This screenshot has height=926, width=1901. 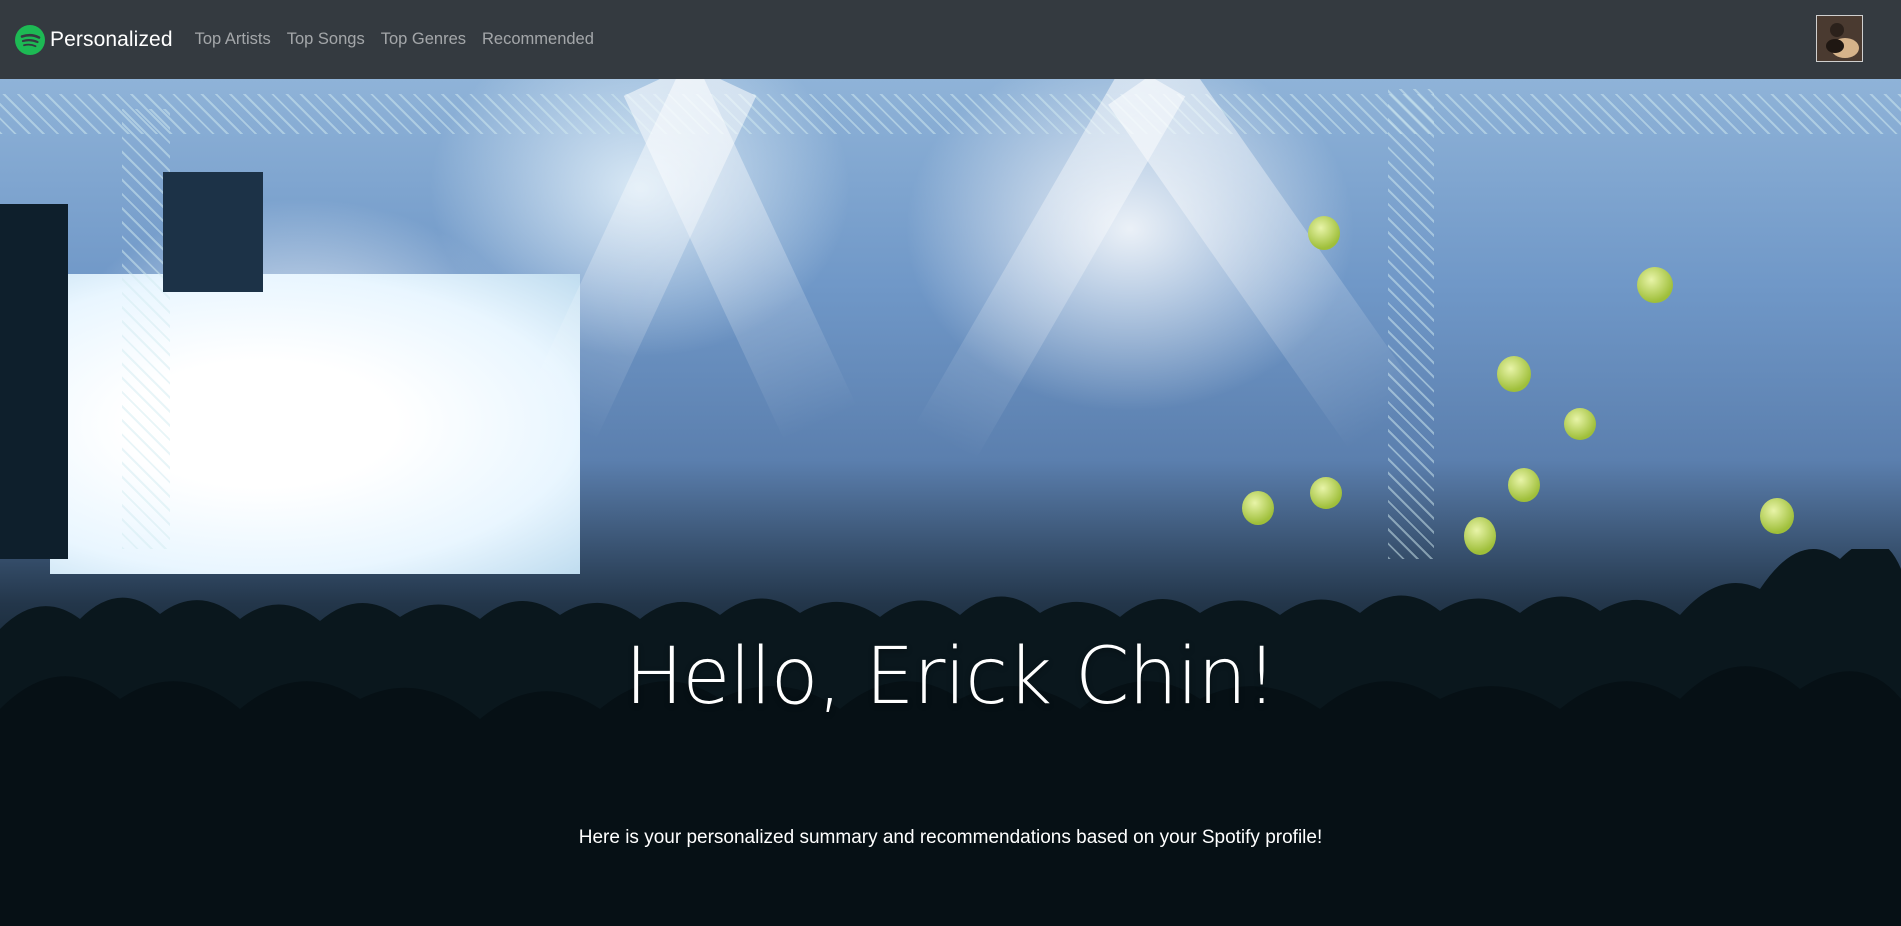 What do you see at coordinates (1411, 324) in the screenshot?
I see `stage-truss-right` at bounding box center [1411, 324].